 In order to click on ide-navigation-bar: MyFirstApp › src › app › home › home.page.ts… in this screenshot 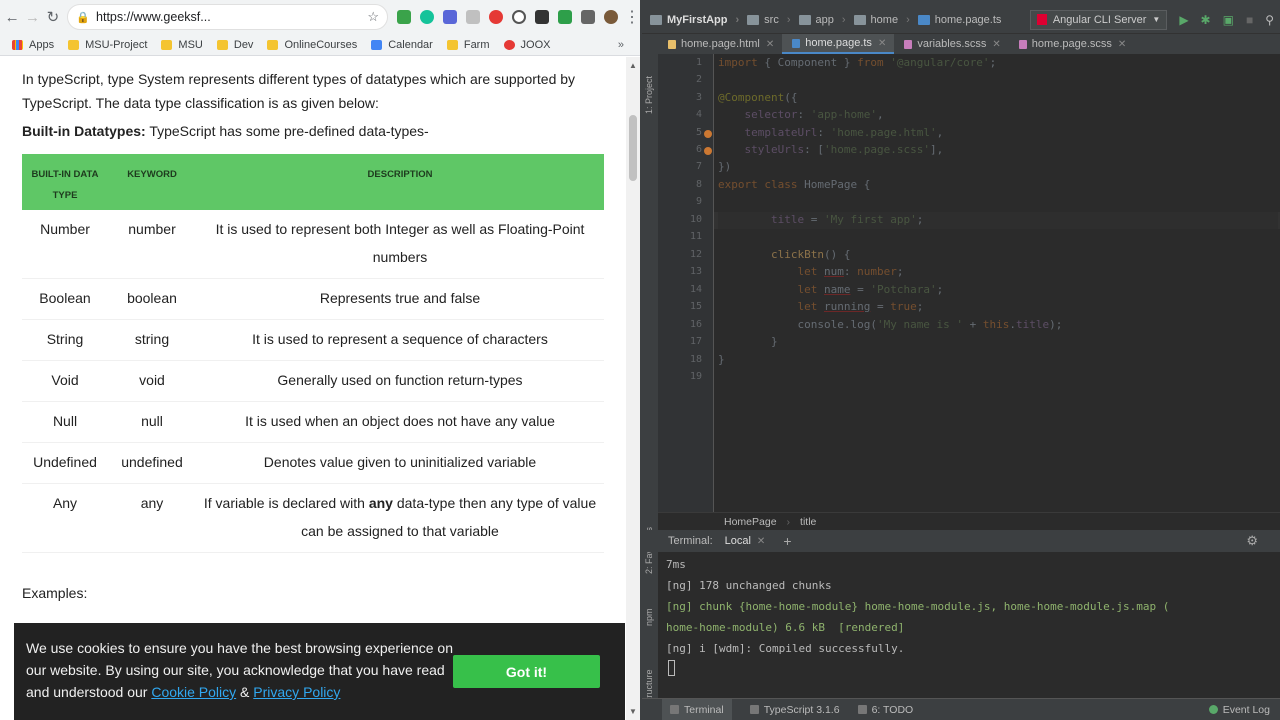, I will do `click(961, 20)`.